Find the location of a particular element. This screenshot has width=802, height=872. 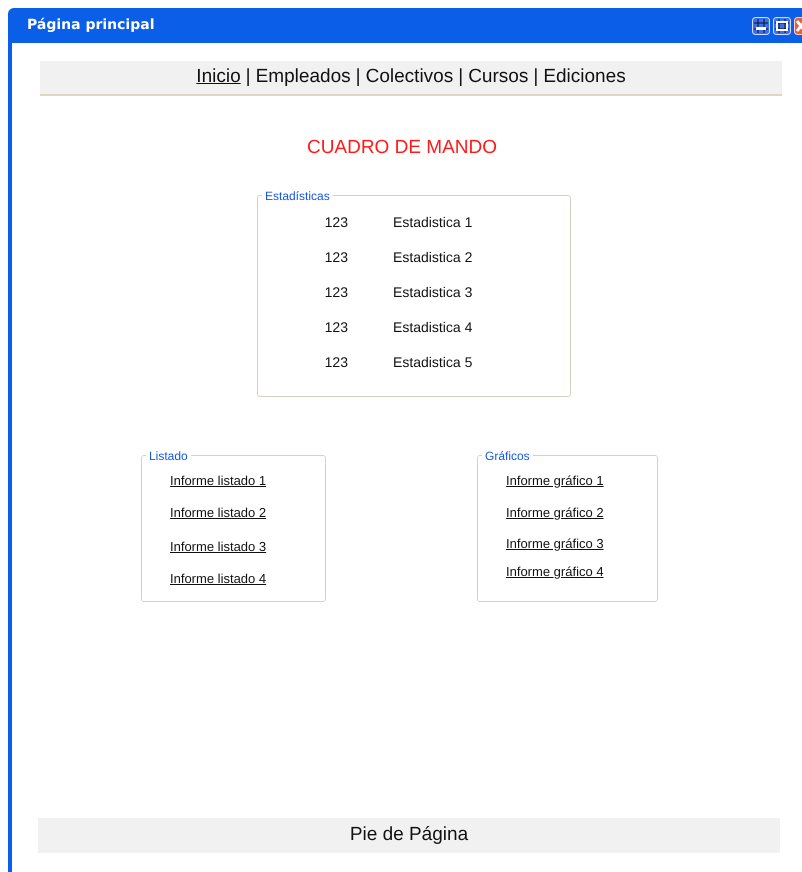

report-link: Informe gráfico 3 is located at coordinates (555, 543).